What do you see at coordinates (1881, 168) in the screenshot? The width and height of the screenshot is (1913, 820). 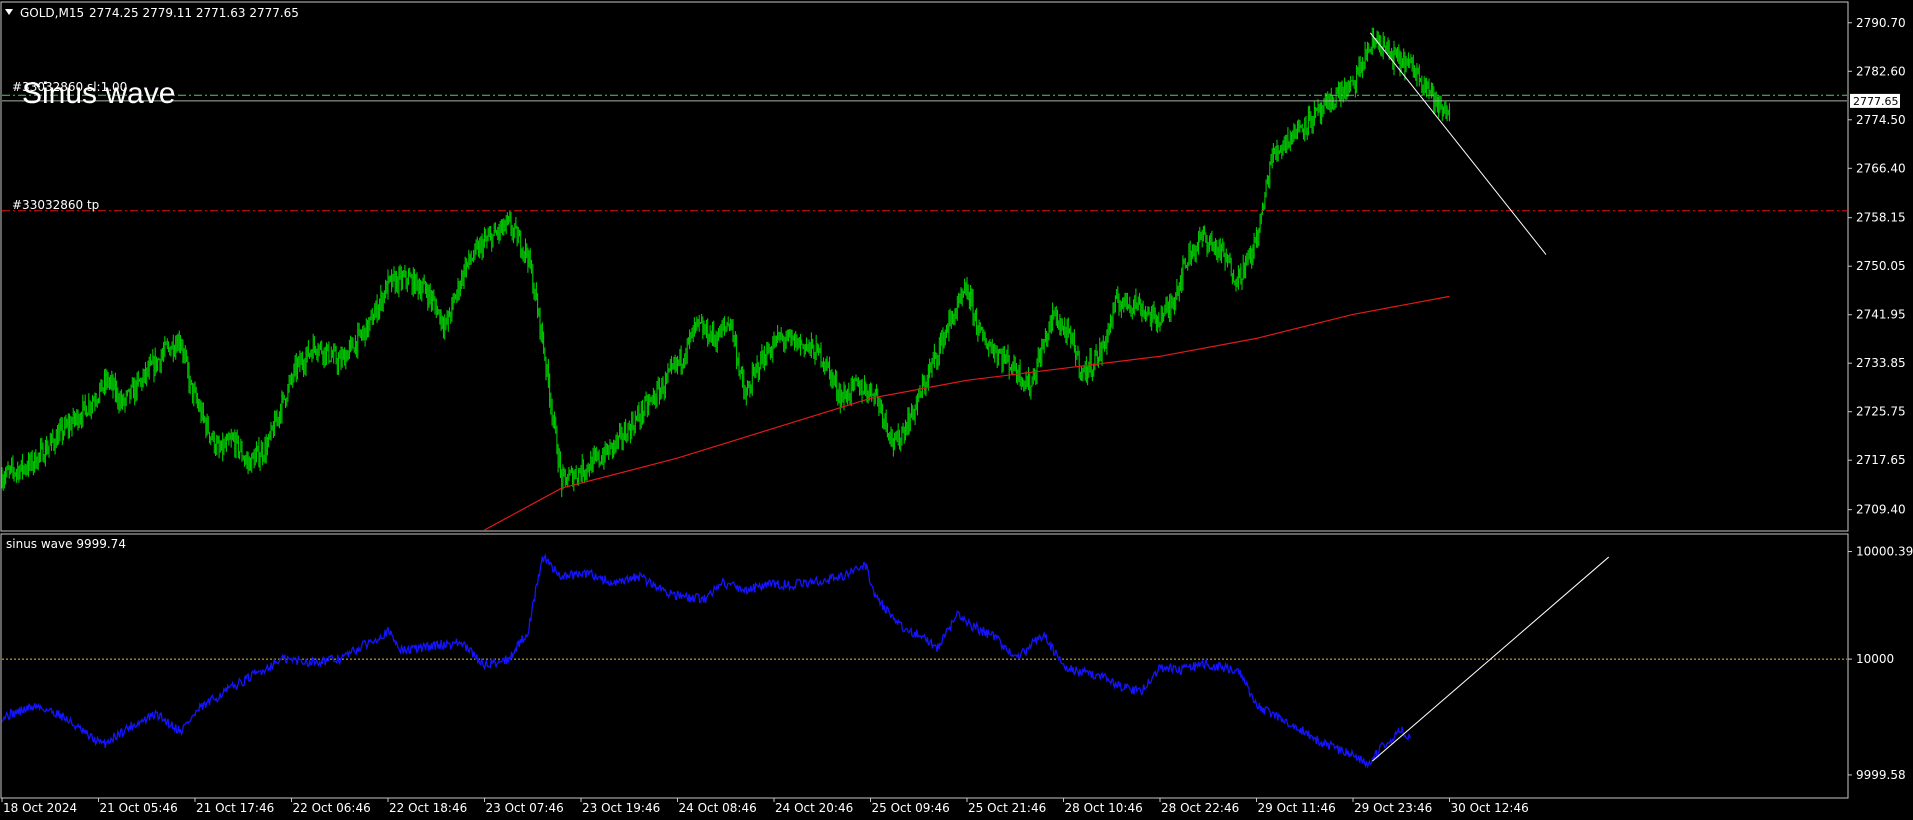 I see `y-tick-label: 2766.40` at bounding box center [1881, 168].